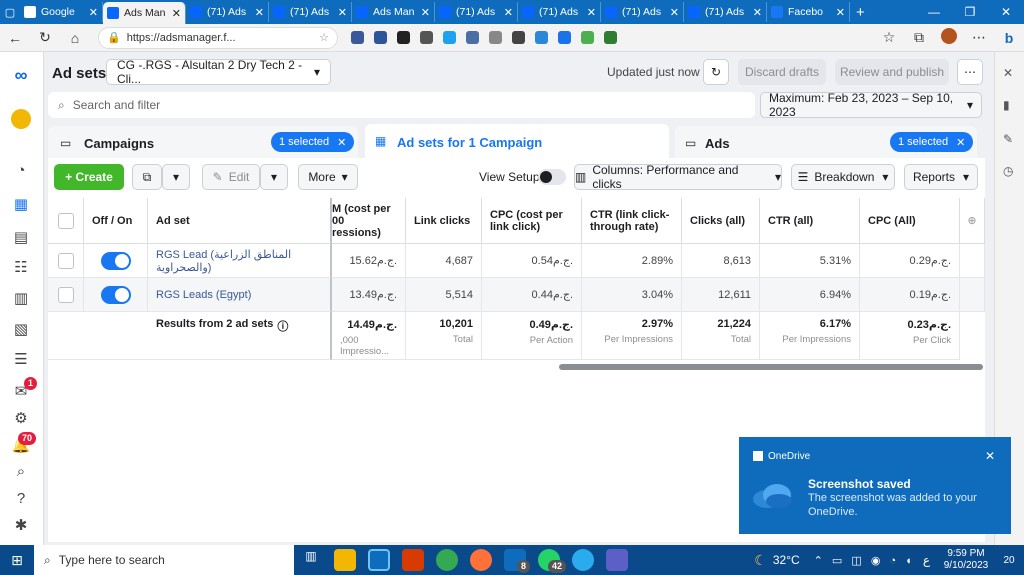 The height and width of the screenshot is (575, 1024). What do you see at coordinates (116, 221) in the screenshot?
I see `col-header-toggle: Off / On` at bounding box center [116, 221].